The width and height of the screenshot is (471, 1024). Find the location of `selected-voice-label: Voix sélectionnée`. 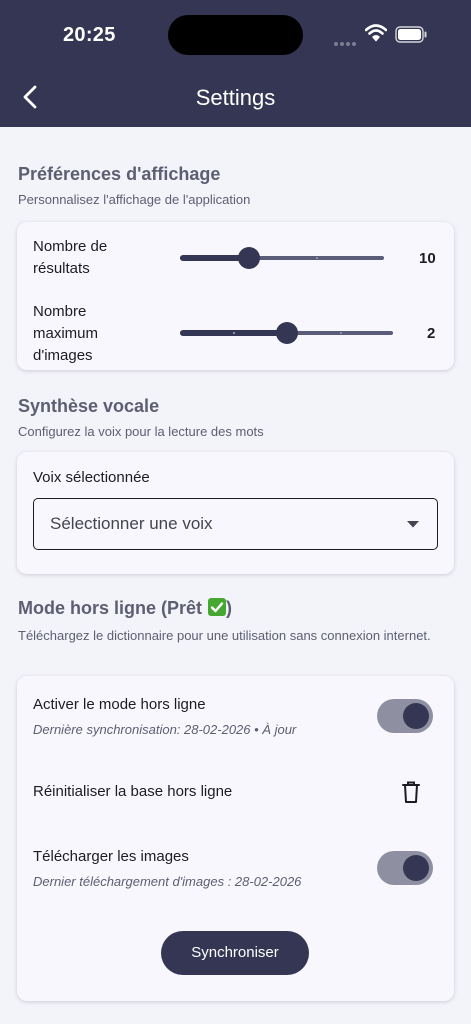

selected-voice-label: Voix sélectionnée is located at coordinates (91, 477).